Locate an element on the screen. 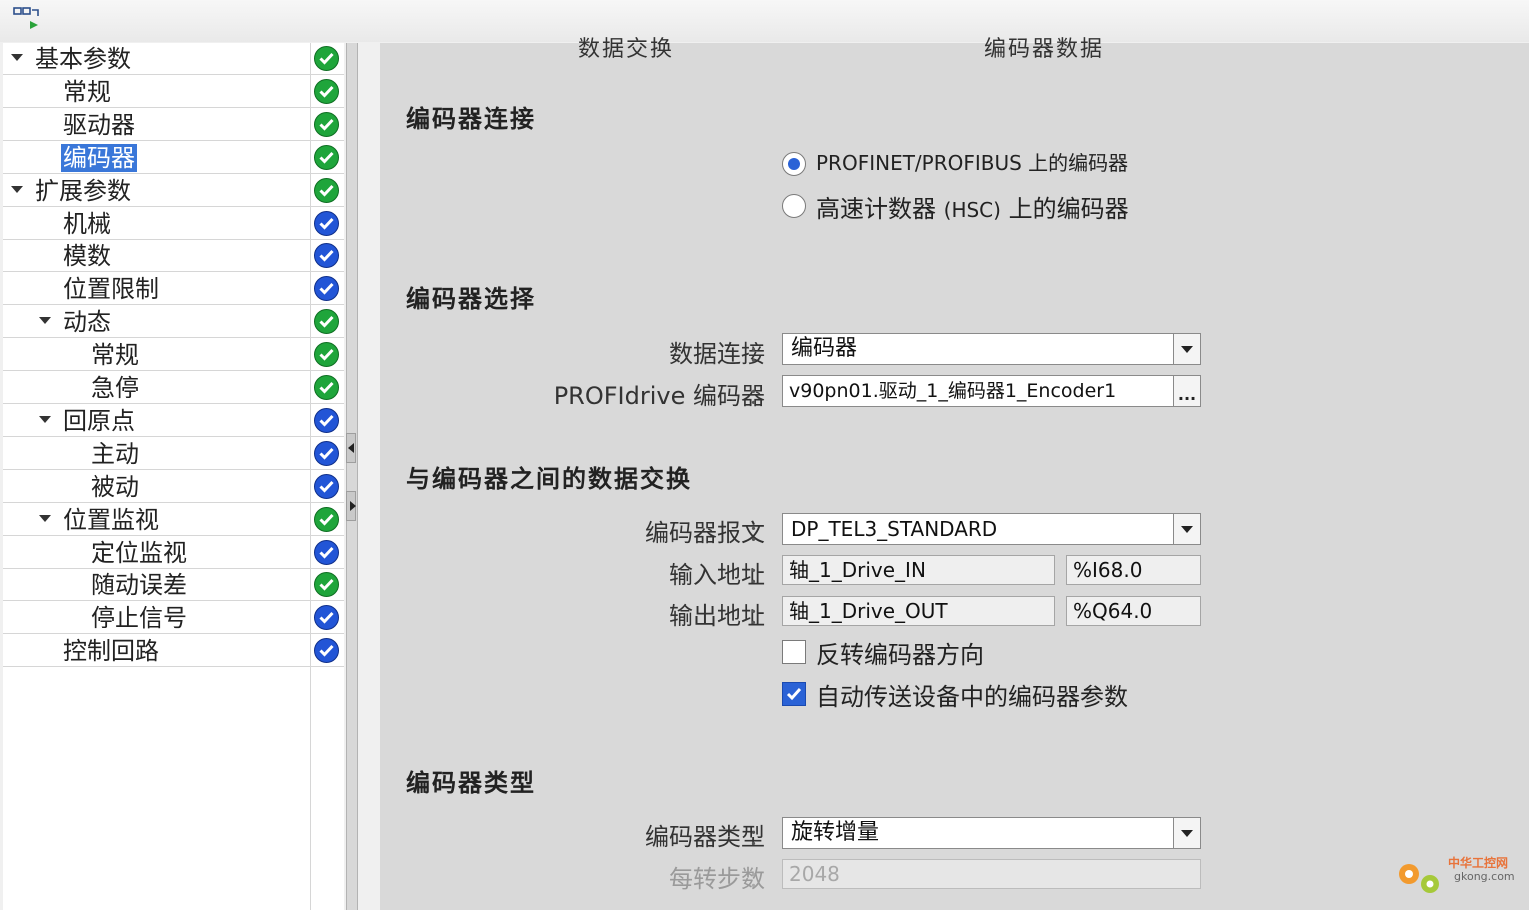  section-header-cut-left: 数据交换 is located at coordinates (626, 49).